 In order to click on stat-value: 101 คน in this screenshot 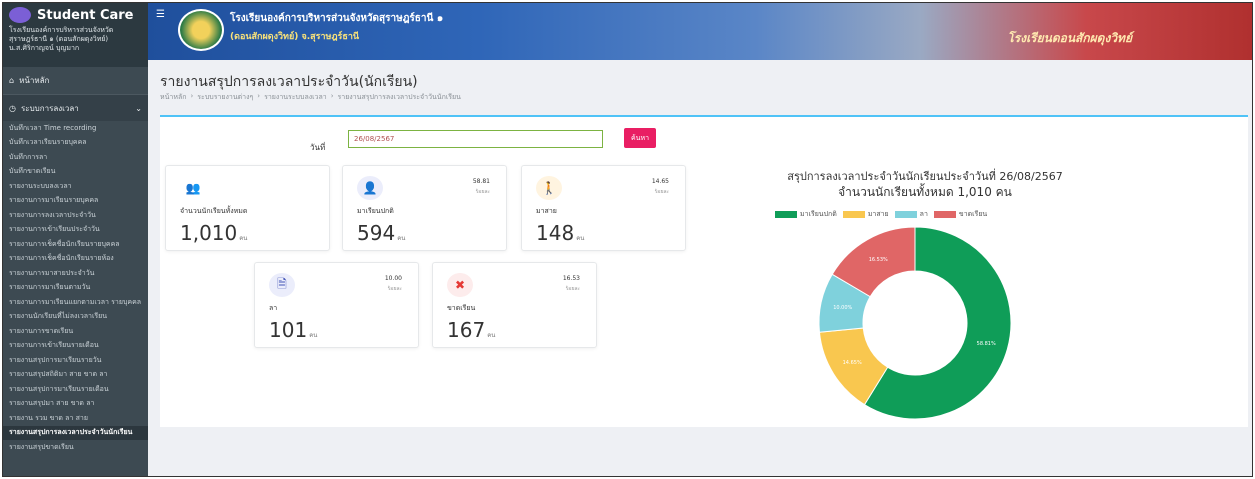, I will do `click(293, 330)`.